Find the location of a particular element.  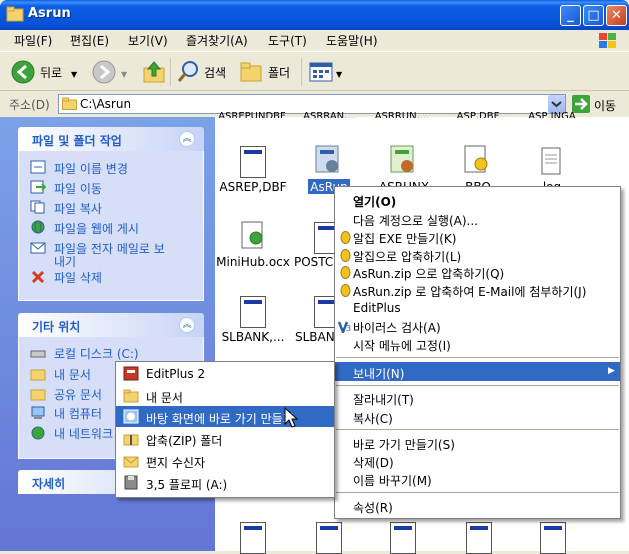

place-my-computer: 내 컴퓨터 is located at coordinates (78, 413).